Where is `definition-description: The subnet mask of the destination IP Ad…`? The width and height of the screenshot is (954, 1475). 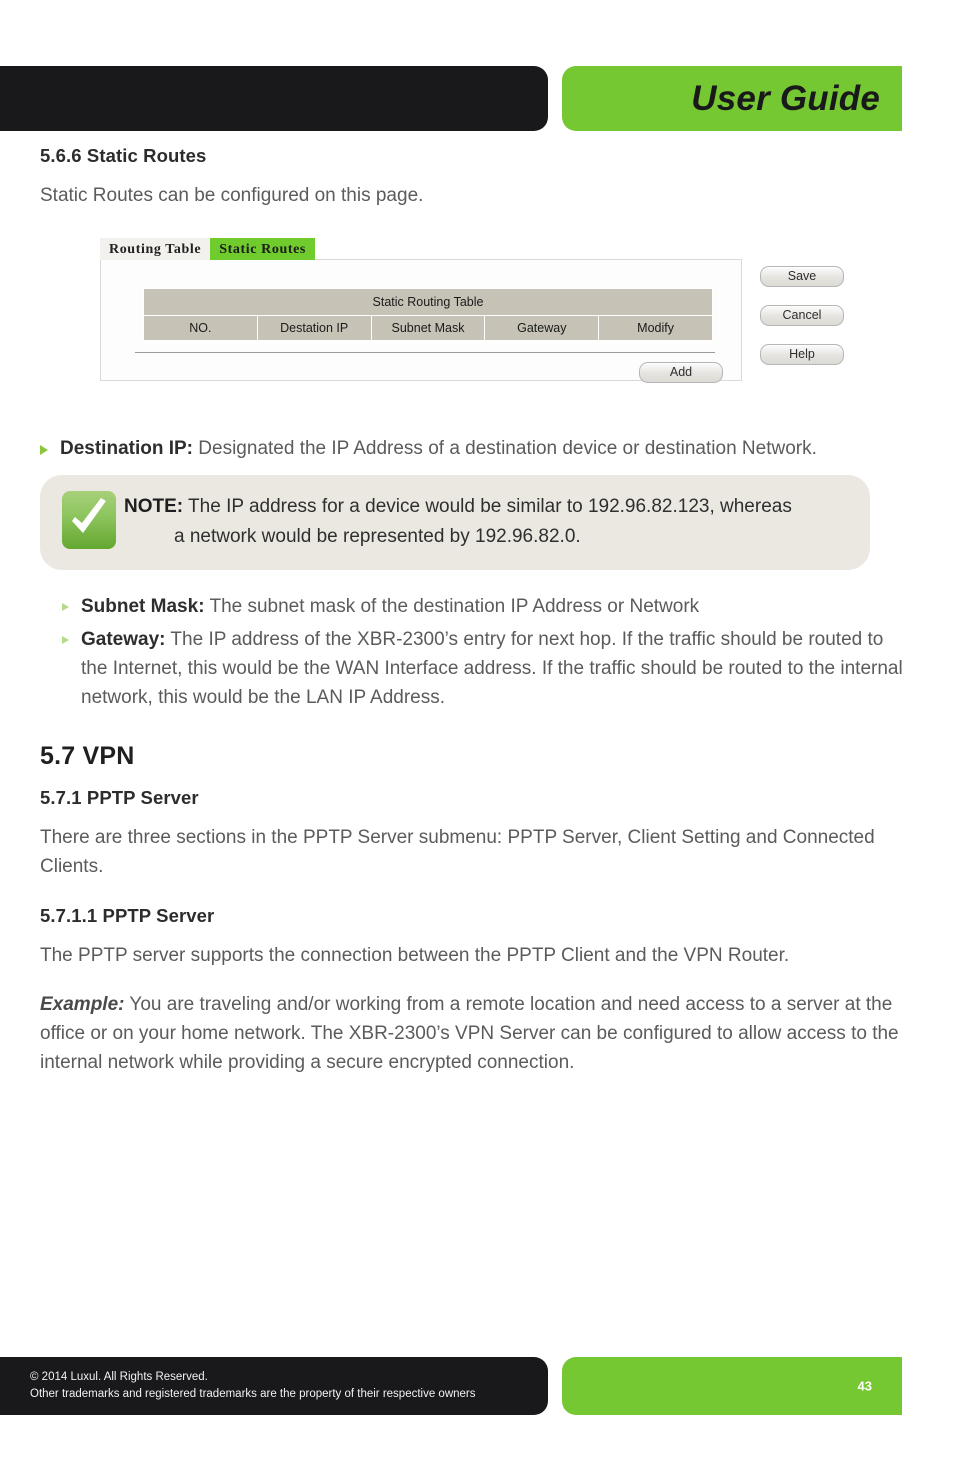
definition-description: The subnet mask of the destination IP Ad… is located at coordinates (452, 606).